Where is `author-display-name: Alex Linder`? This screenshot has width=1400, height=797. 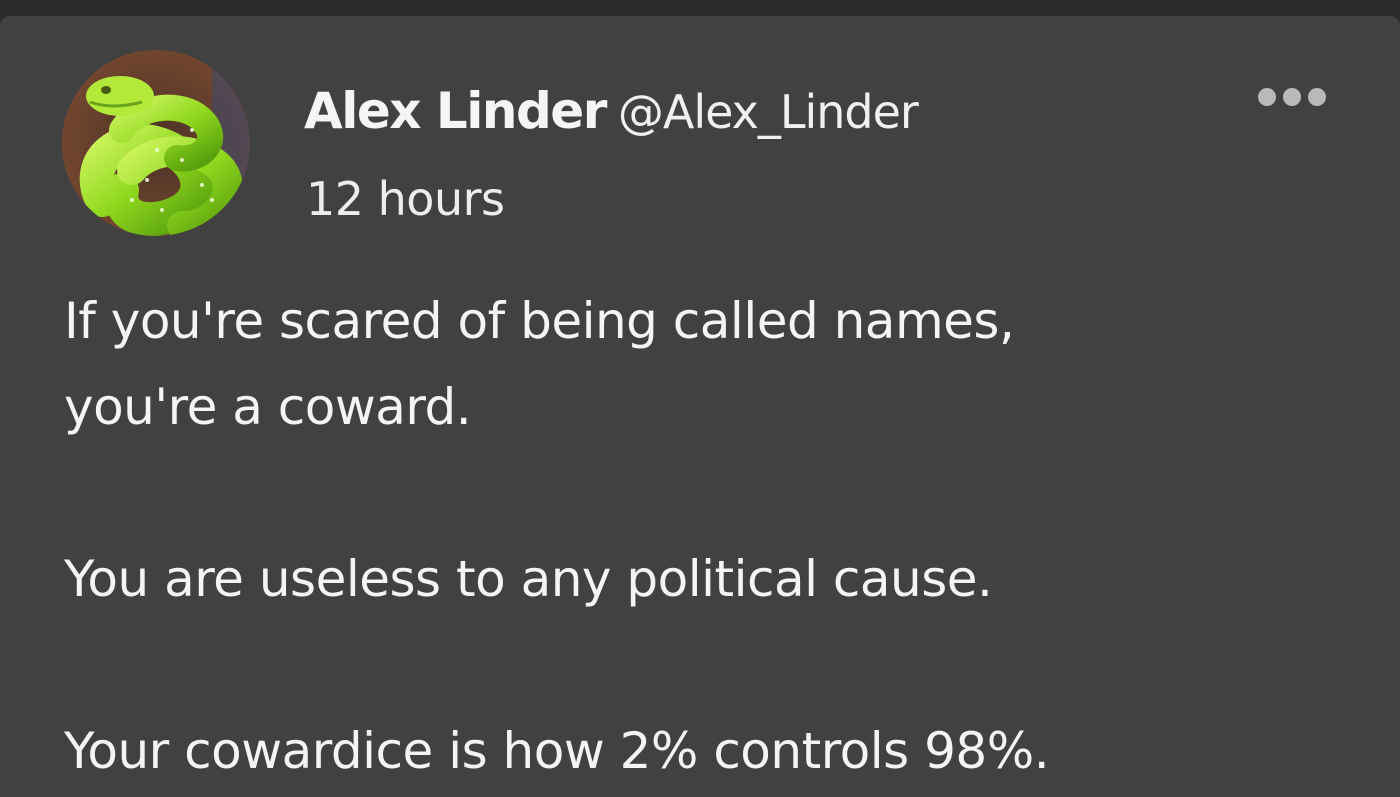 author-display-name: Alex Linder is located at coordinates (455, 111).